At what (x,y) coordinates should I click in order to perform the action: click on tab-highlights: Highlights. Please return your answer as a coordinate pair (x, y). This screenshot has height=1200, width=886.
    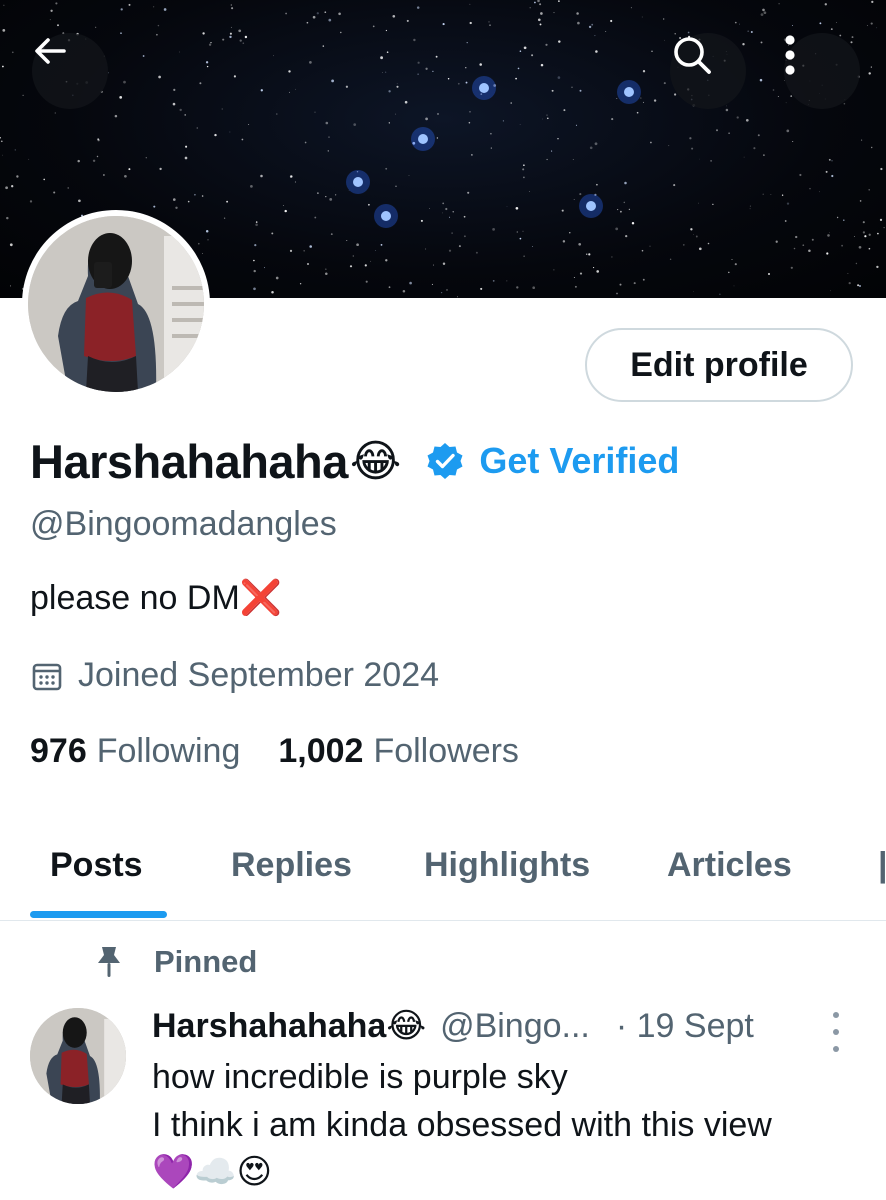
    Looking at the image, I should click on (507, 865).